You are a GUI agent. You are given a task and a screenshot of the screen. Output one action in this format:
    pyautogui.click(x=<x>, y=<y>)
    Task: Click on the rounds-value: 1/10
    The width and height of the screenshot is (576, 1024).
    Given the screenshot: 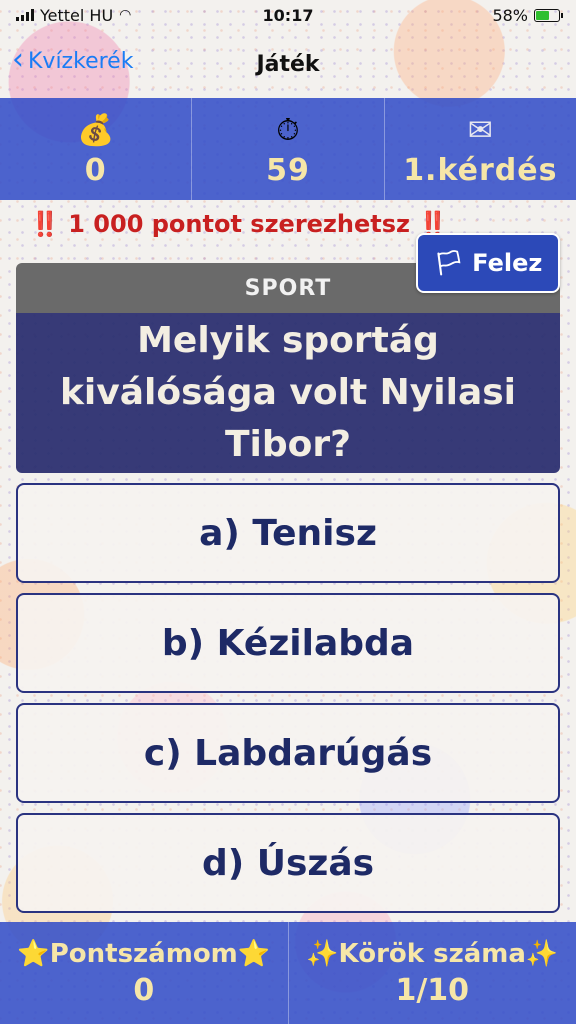 What is the action you would take?
    pyautogui.click(x=432, y=990)
    